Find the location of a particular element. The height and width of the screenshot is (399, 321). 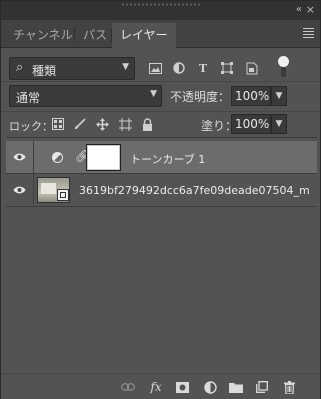

trash-icon is located at coordinates (289, 387).